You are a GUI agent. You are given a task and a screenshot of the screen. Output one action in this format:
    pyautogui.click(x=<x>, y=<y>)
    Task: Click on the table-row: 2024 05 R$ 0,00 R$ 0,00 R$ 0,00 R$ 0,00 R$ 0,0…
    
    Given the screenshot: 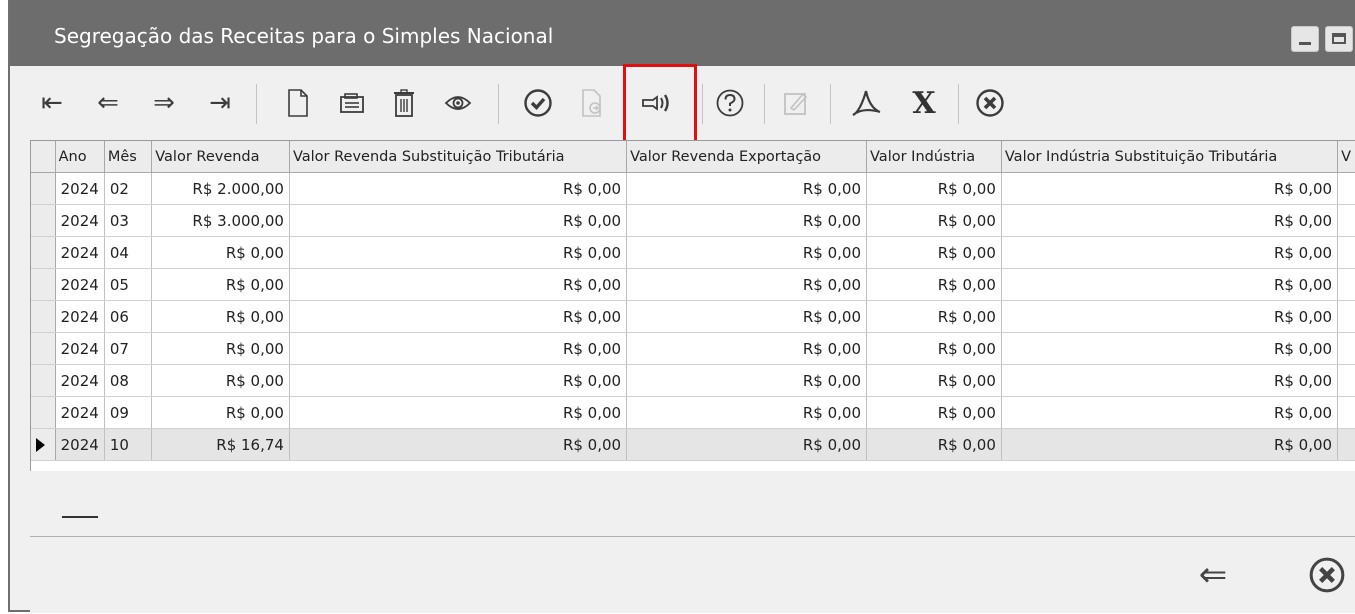 What is the action you would take?
    pyautogui.click(x=693, y=284)
    